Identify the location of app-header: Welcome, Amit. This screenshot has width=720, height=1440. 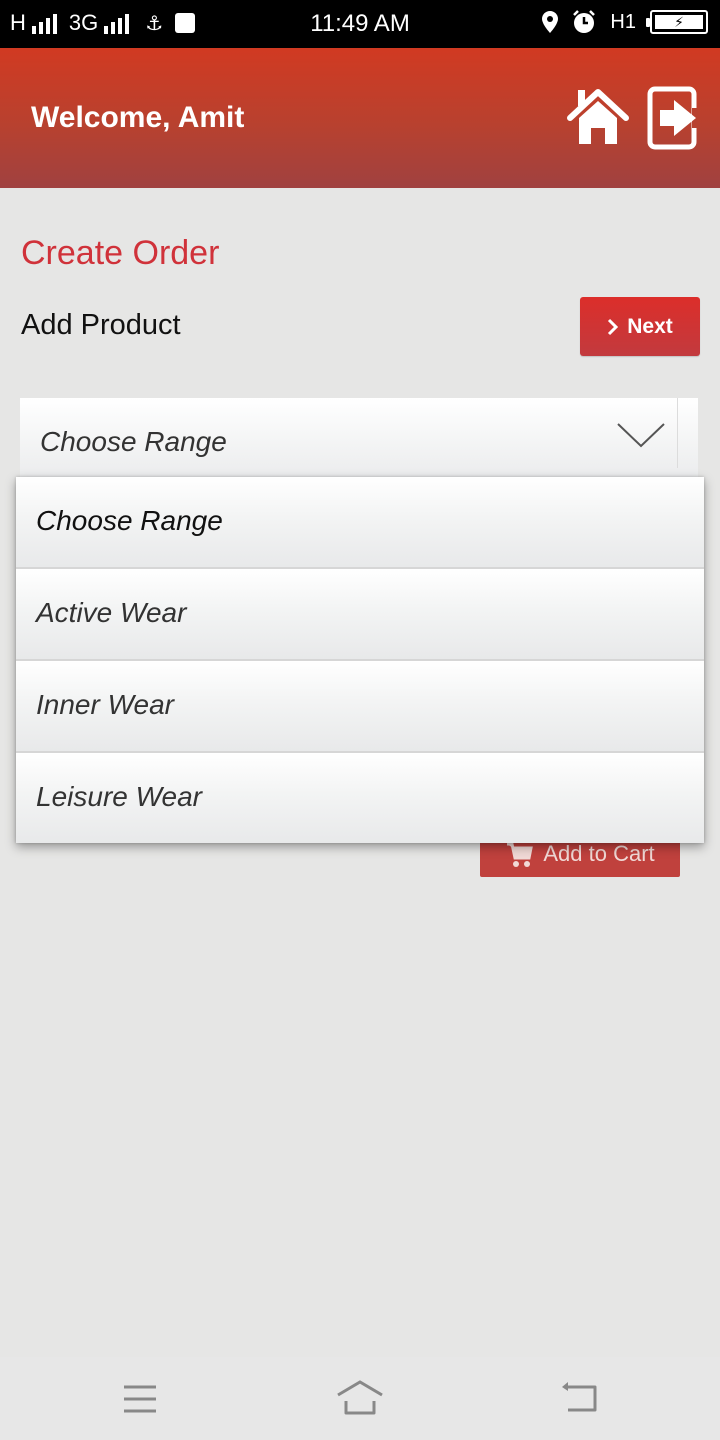
(360, 118).